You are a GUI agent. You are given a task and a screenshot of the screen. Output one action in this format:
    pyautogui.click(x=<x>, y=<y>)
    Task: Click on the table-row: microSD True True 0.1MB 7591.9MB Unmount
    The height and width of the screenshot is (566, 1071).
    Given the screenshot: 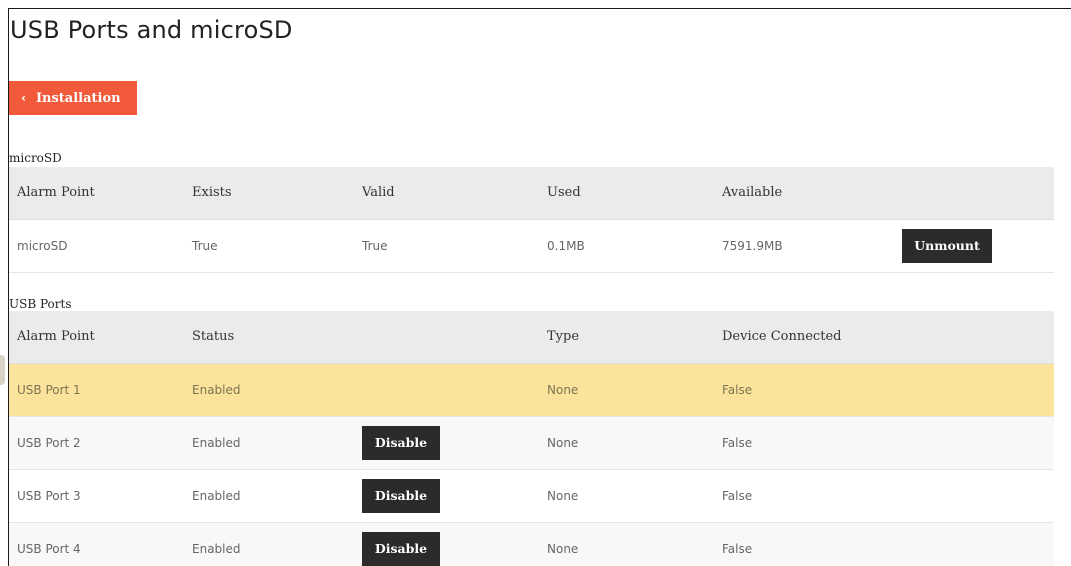 What is the action you would take?
    pyautogui.click(x=531, y=246)
    